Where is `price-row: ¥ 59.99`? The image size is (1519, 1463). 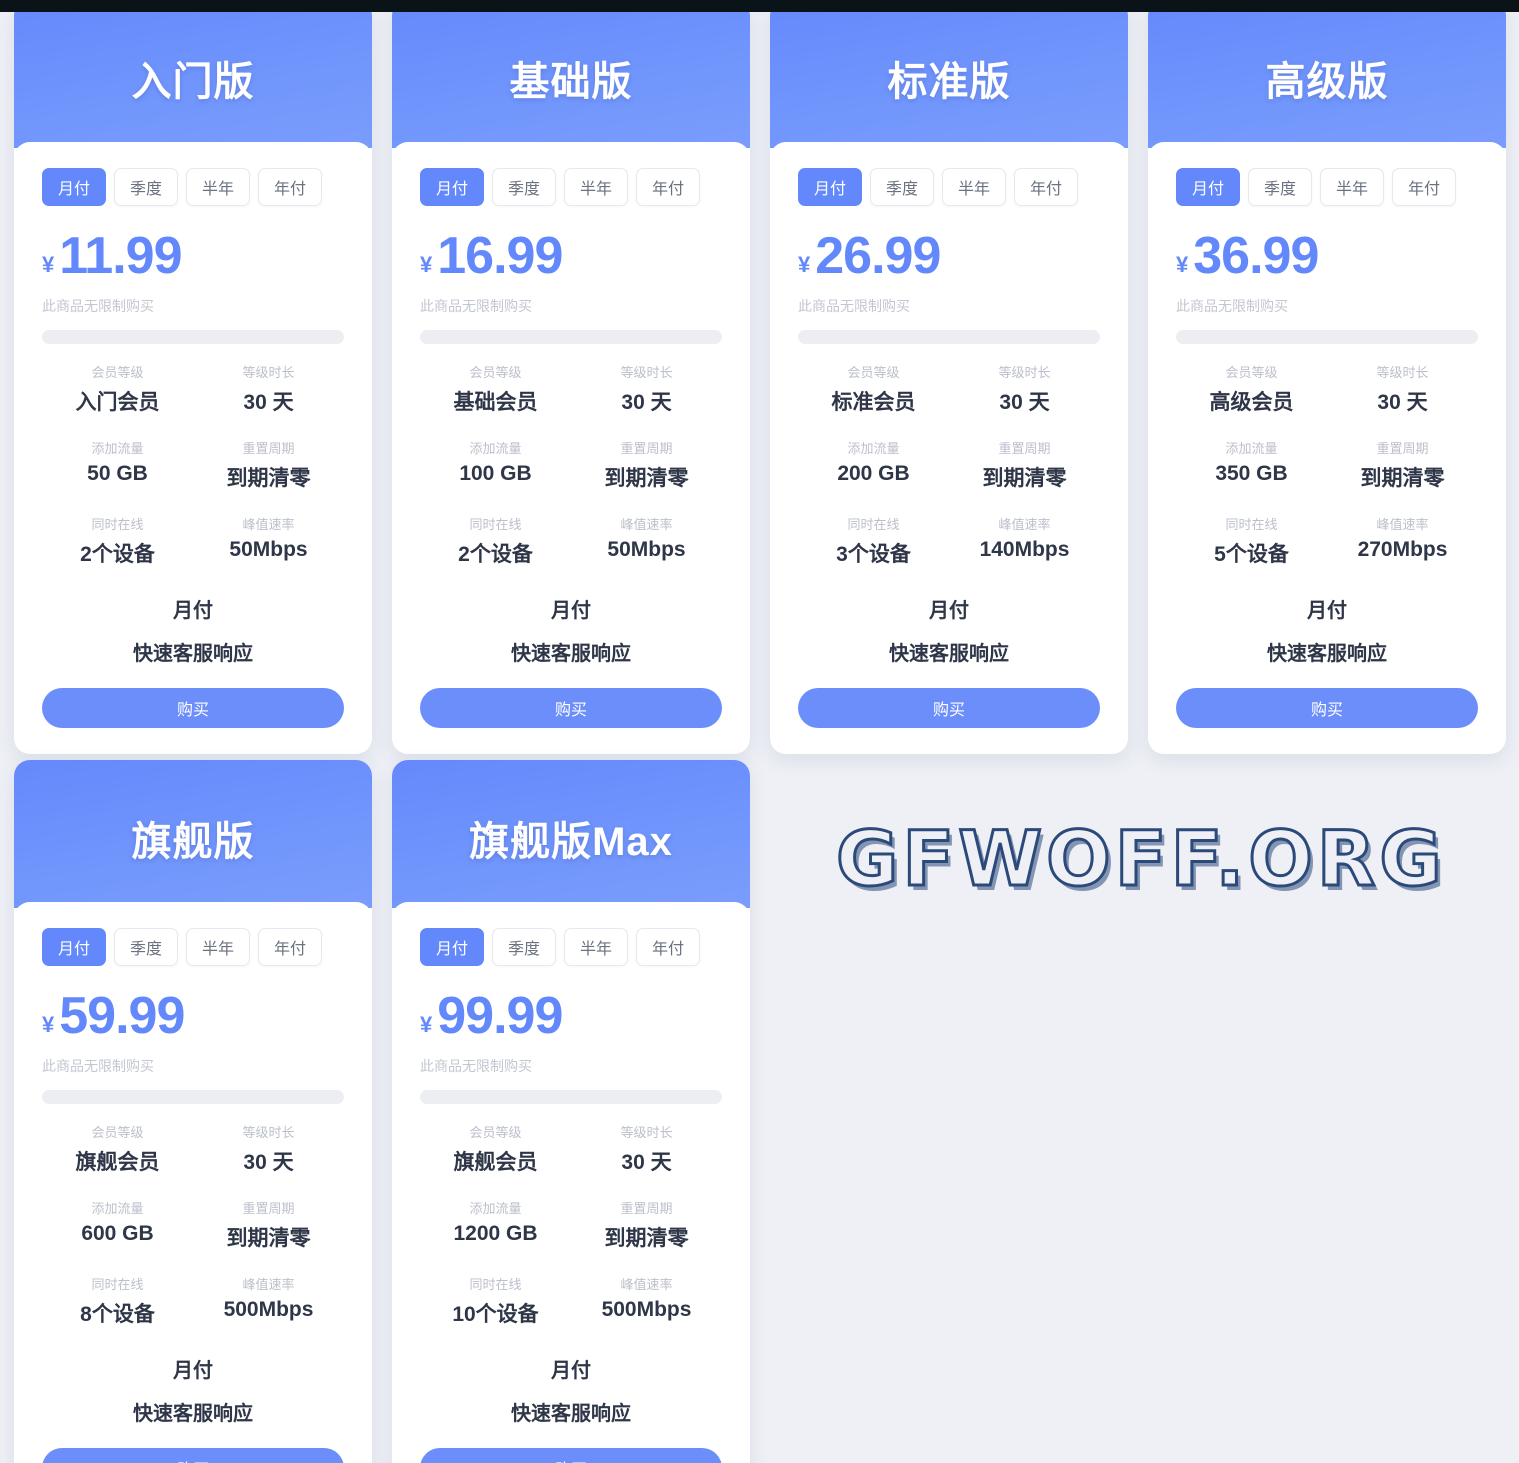
price-row: ¥ 59.99 is located at coordinates (193, 1016).